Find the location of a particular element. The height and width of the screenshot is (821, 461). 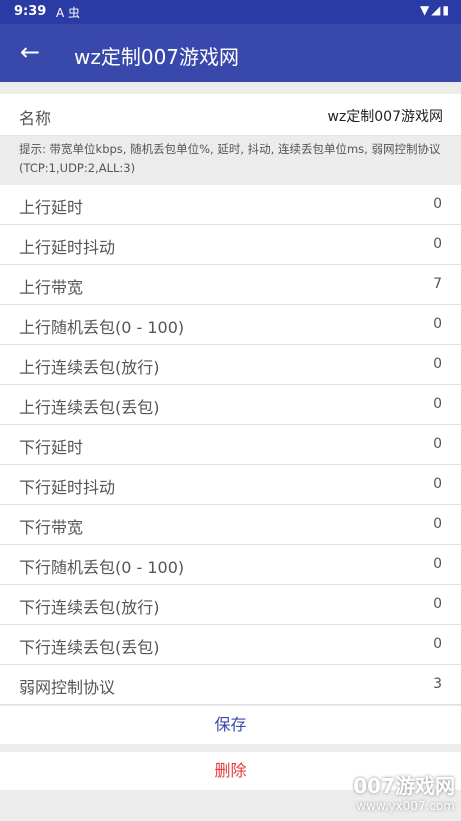

setting-row-downlink-delay: 下行延时 0 is located at coordinates (230, 445).